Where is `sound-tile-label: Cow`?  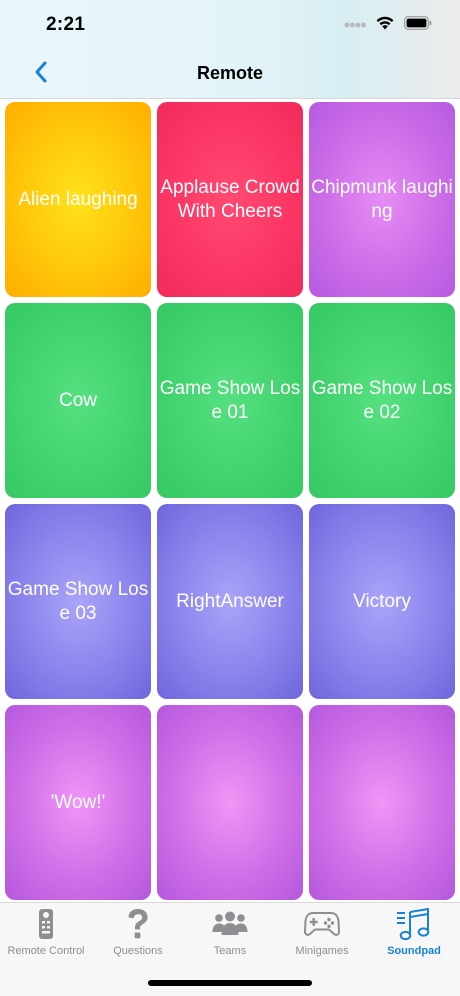
sound-tile-label: Cow is located at coordinates (77, 400).